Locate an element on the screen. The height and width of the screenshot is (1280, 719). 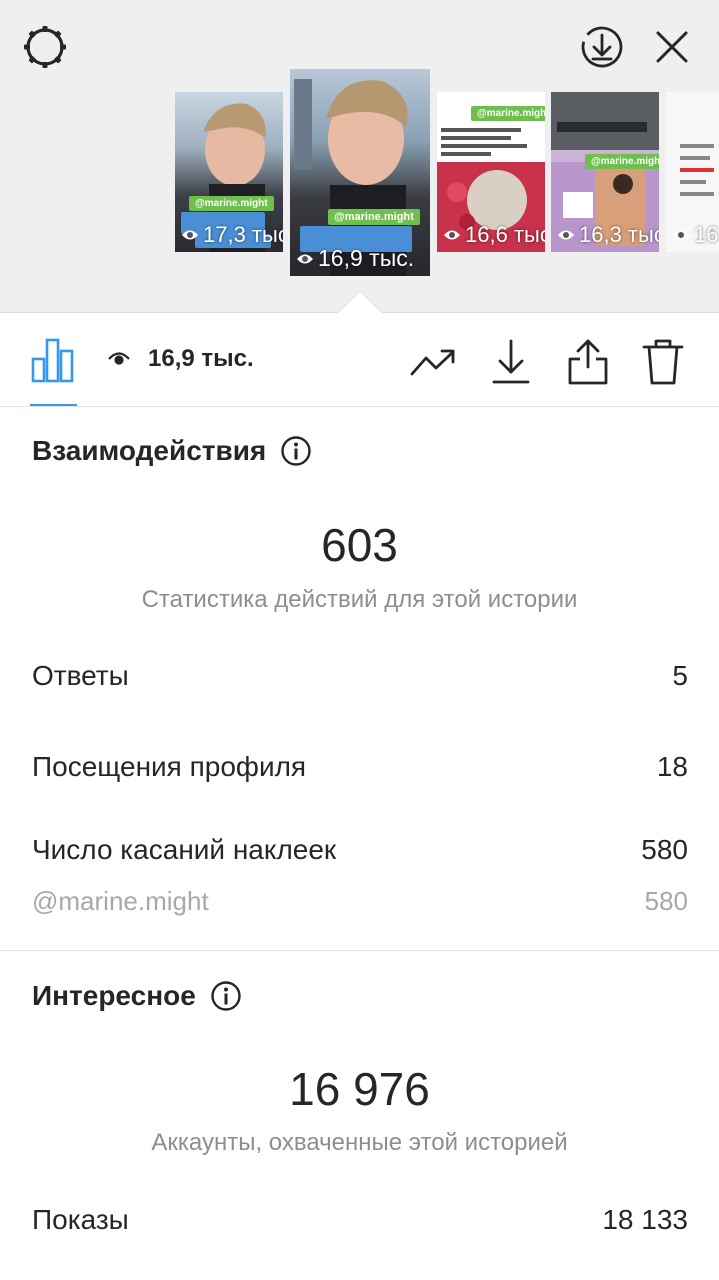
download-circle-icon is located at coordinates (602, 47).